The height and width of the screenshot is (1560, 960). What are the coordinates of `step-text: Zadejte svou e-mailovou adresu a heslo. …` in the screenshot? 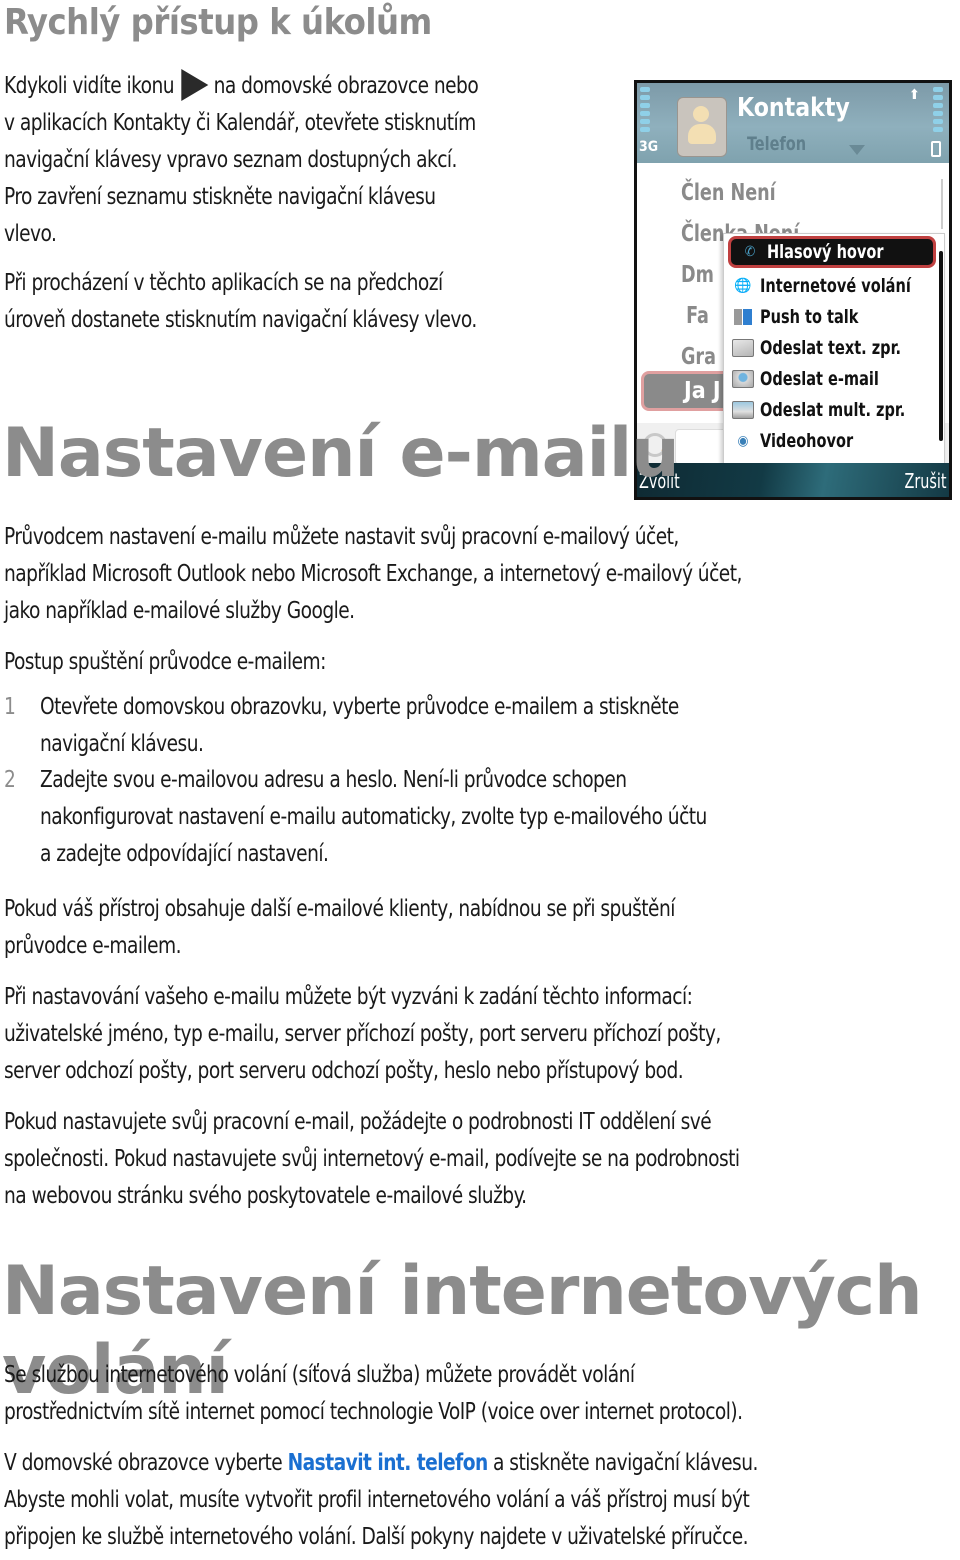 It's located at (333, 780).